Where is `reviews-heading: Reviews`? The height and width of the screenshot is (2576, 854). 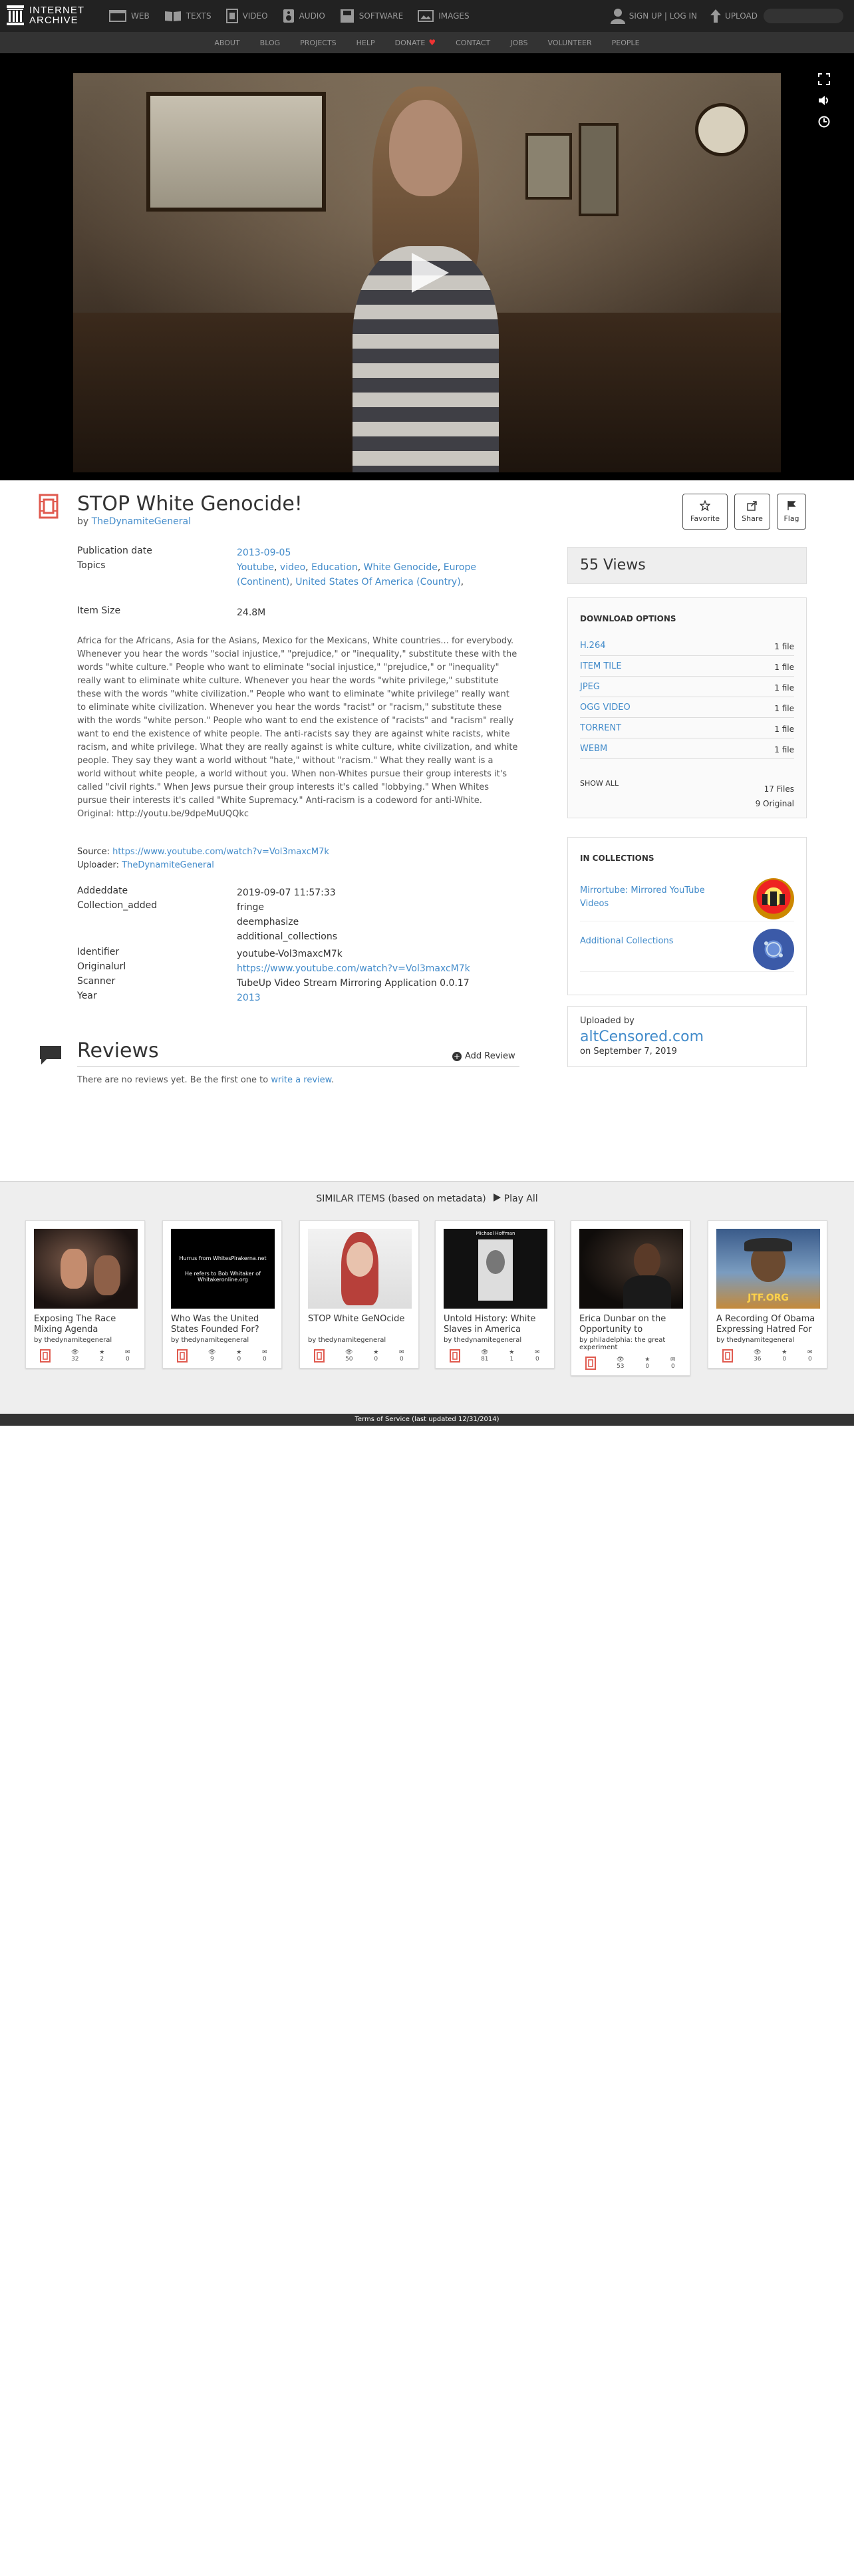
reviews-heading: Reviews is located at coordinates (118, 1050).